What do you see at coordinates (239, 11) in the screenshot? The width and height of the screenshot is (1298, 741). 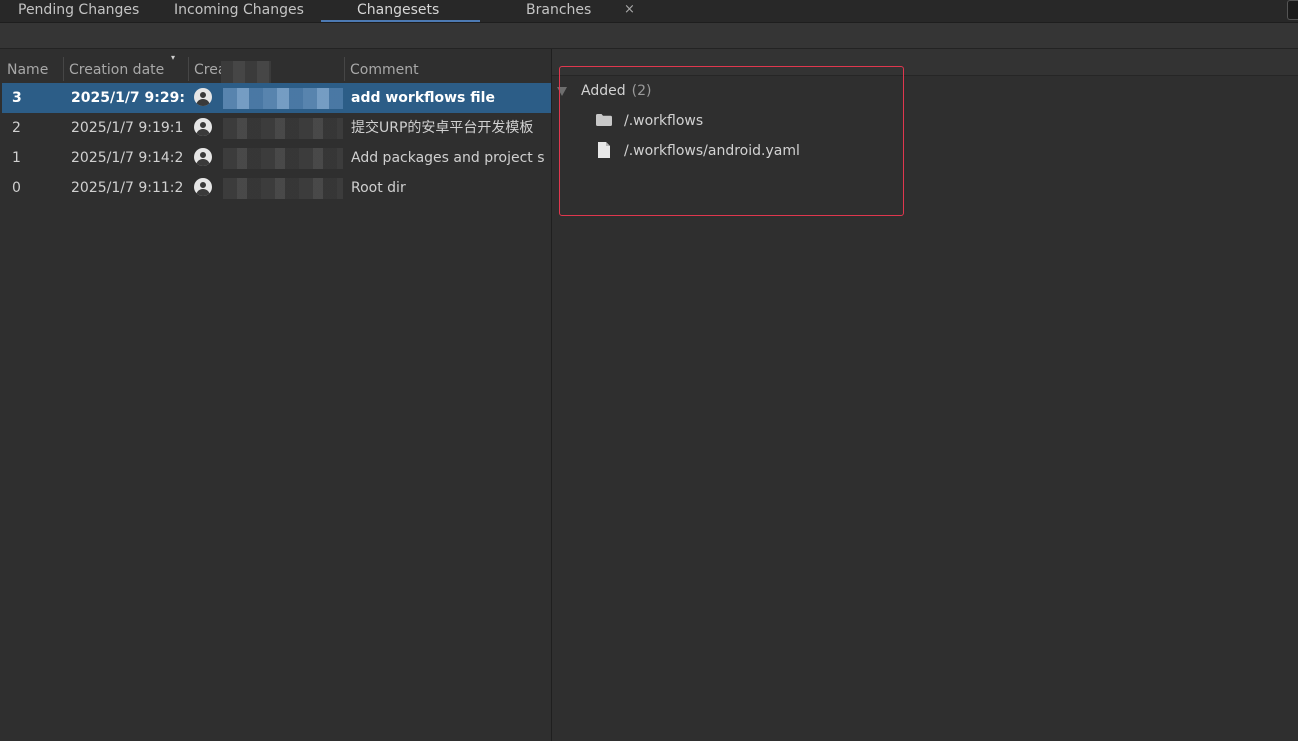 I see `tab-incoming-changes: Incoming Changes` at bounding box center [239, 11].